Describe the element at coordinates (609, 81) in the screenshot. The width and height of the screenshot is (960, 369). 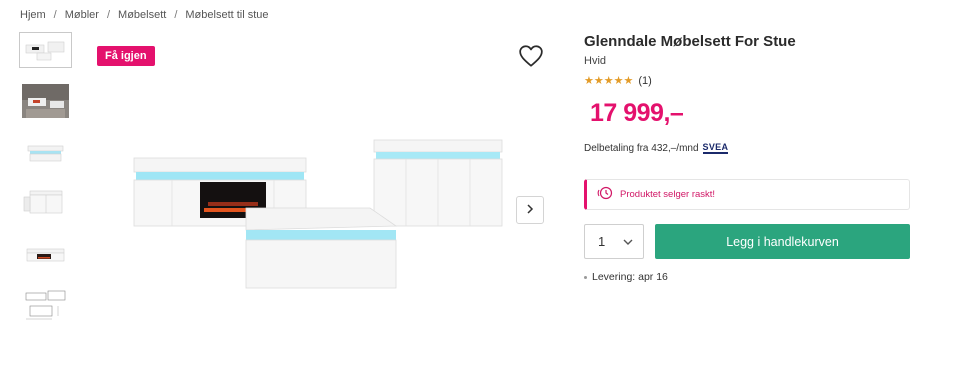
I see `star-rating-icon: ★★★★★` at that location.